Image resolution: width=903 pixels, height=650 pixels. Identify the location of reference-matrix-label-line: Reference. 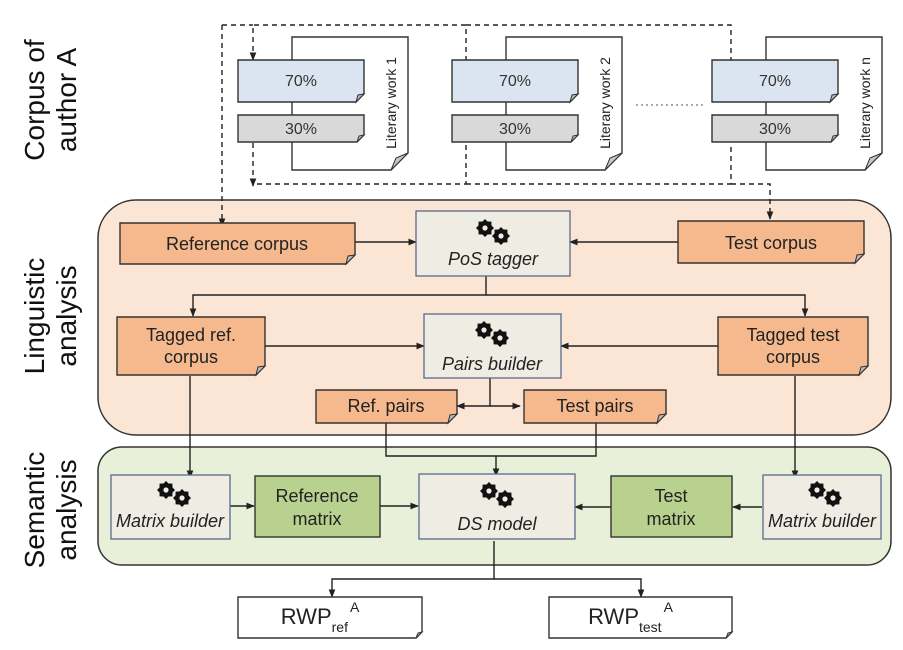
(316, 496).